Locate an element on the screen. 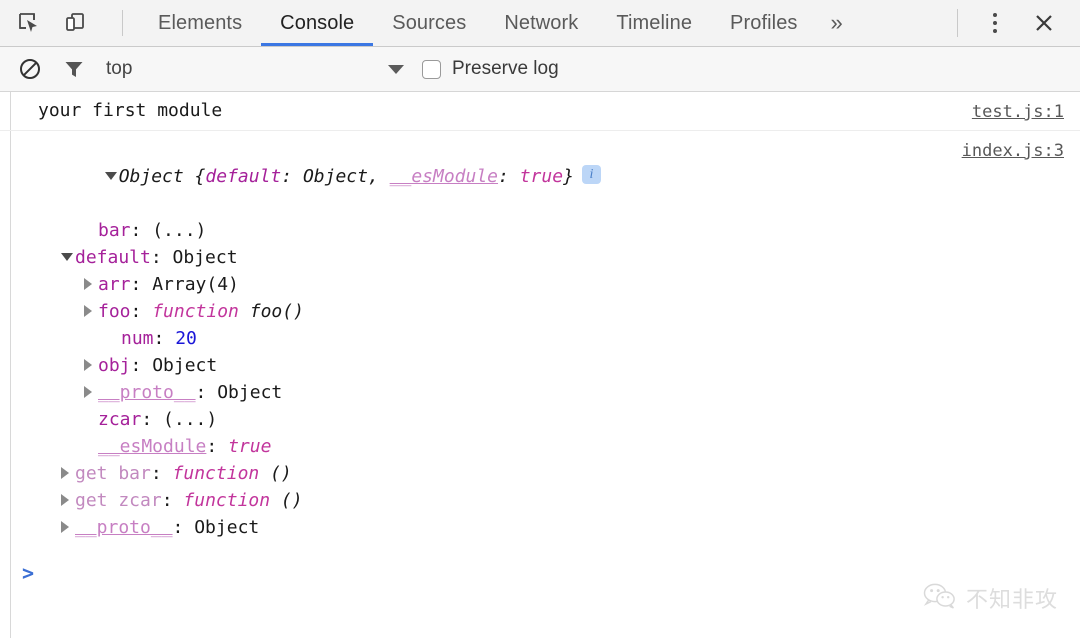 The height and width of the screenshot is (638, 1080). property-token: get zcar is located at coordinates (118, 500).